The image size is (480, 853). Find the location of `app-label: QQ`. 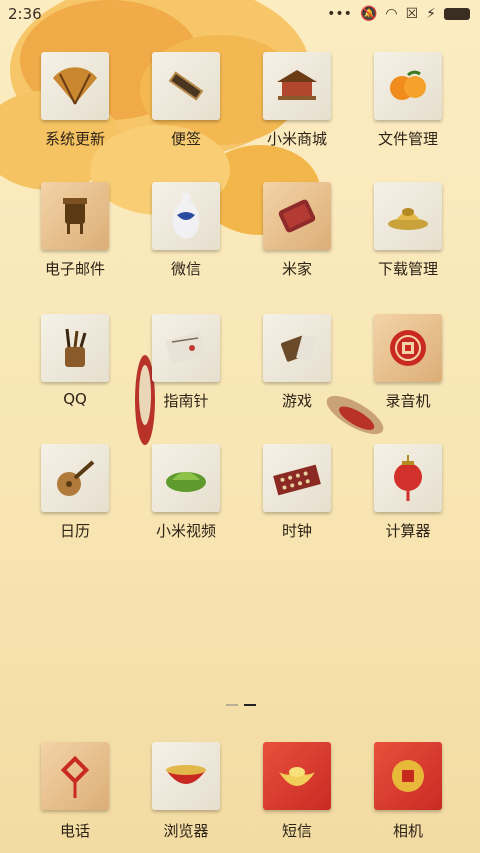

app-label: QQ is located at coordinates (75, 399).